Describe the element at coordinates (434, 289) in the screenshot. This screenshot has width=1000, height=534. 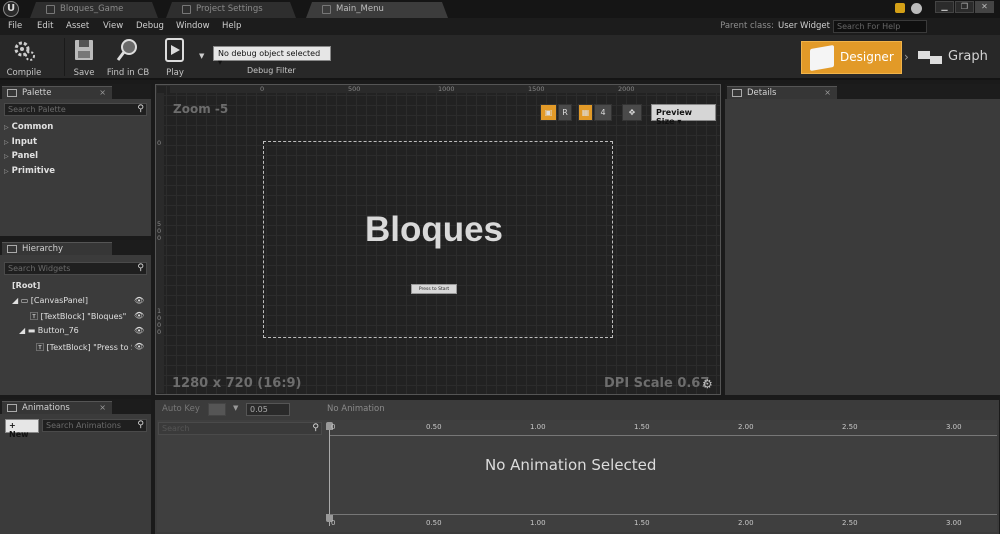
I see `press-to-start-button: Press to Start` at that location.